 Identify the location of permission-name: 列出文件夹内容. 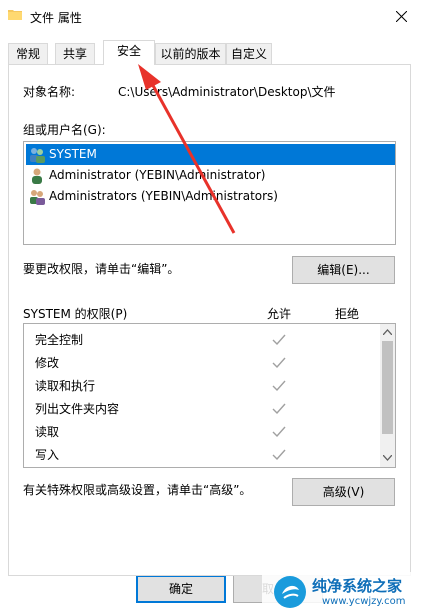
(77, 409).